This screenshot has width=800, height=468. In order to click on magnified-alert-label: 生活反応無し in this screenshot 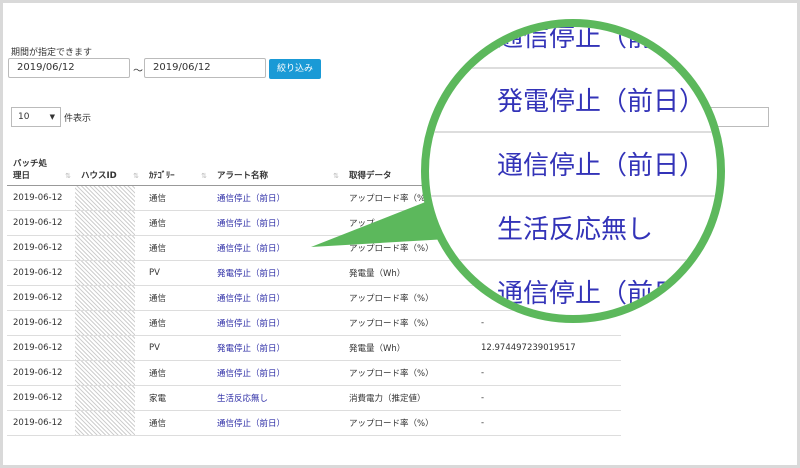, I will do `click(573, 230)`.